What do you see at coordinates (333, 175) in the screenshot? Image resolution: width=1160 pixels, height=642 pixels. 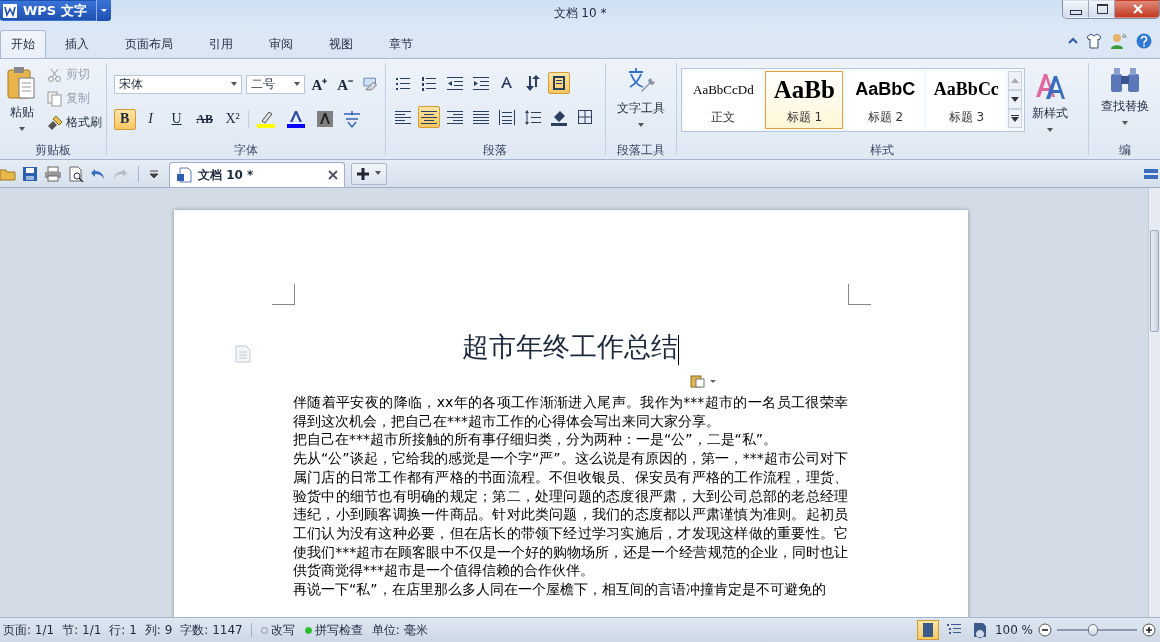 I see `close-tab-icon` at bounding box center [333, 175].